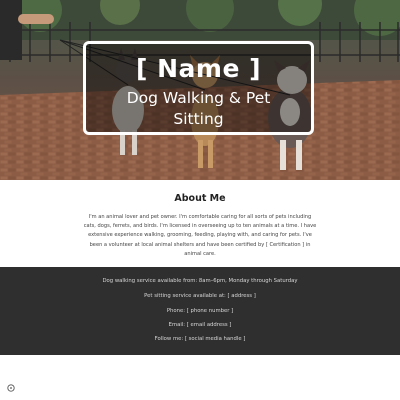  What do you see at coordinates (200, 339) in the screenshot?
I see `social-text: Follow me: [ social media handle ]` at bounding box center [200, 339].